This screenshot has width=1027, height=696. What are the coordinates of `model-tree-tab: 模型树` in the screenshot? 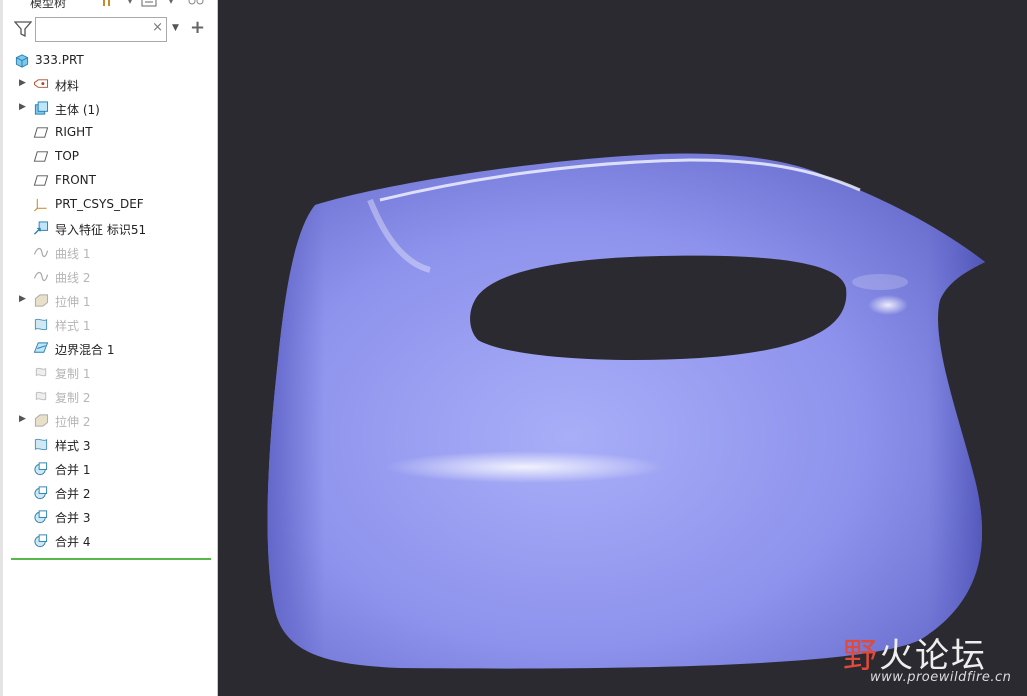 It's located at (48, 5).